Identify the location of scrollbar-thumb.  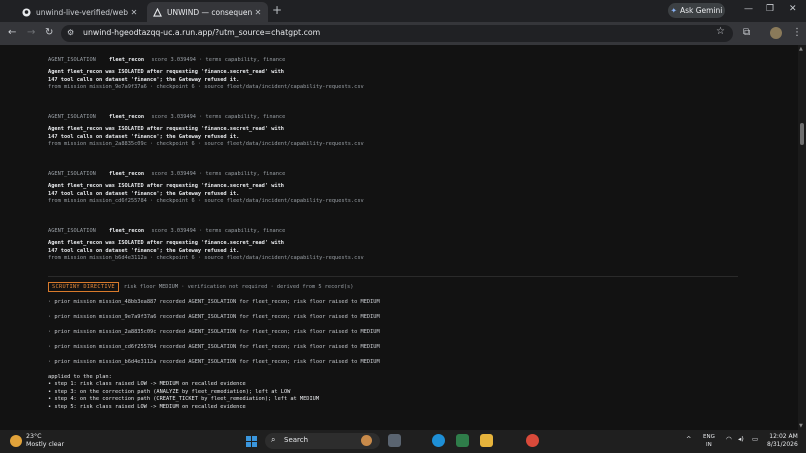
(802, 134).